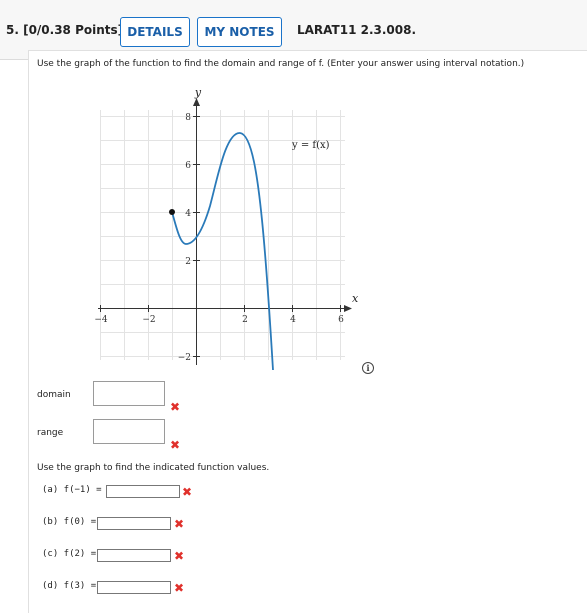 This screenshot has height=613, width=587. What do you see at coordinates (129, 393) in the screenshot?
I see `domain-input` at bounding box center [129, 393].